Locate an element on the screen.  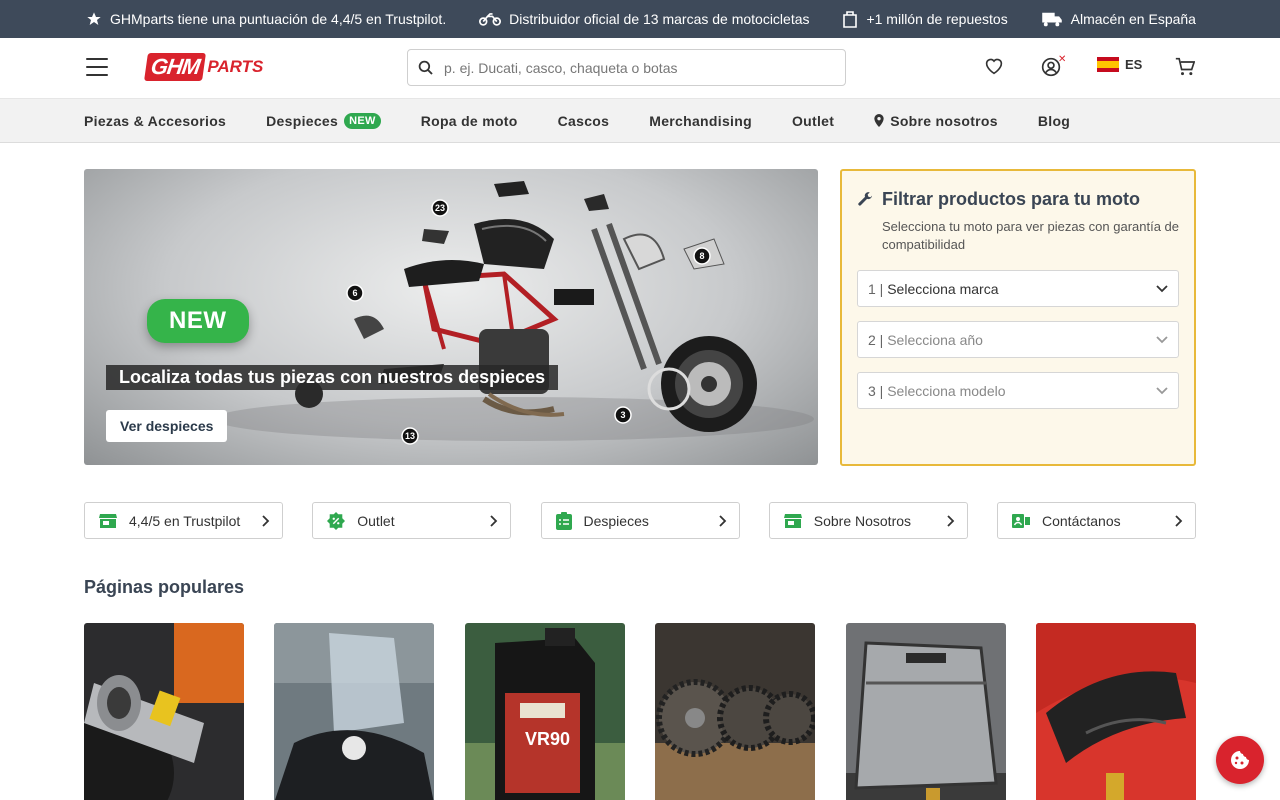
gearbox-image is located at coordinates (735, 711).